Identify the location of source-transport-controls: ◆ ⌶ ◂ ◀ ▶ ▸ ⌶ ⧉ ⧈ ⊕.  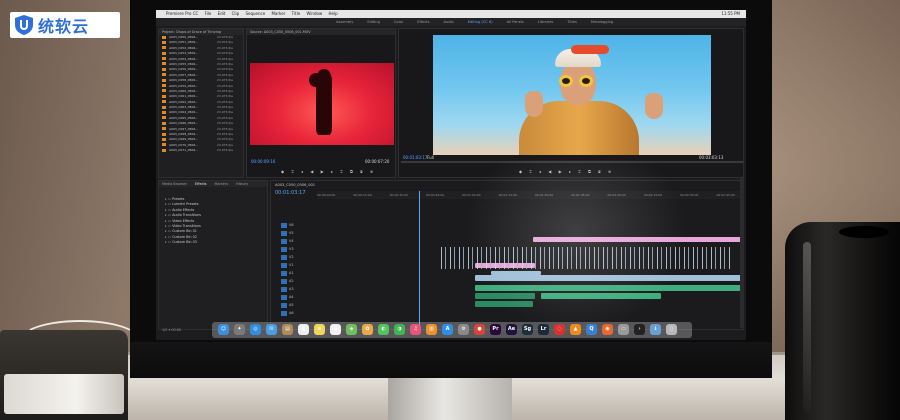
(328, 171).